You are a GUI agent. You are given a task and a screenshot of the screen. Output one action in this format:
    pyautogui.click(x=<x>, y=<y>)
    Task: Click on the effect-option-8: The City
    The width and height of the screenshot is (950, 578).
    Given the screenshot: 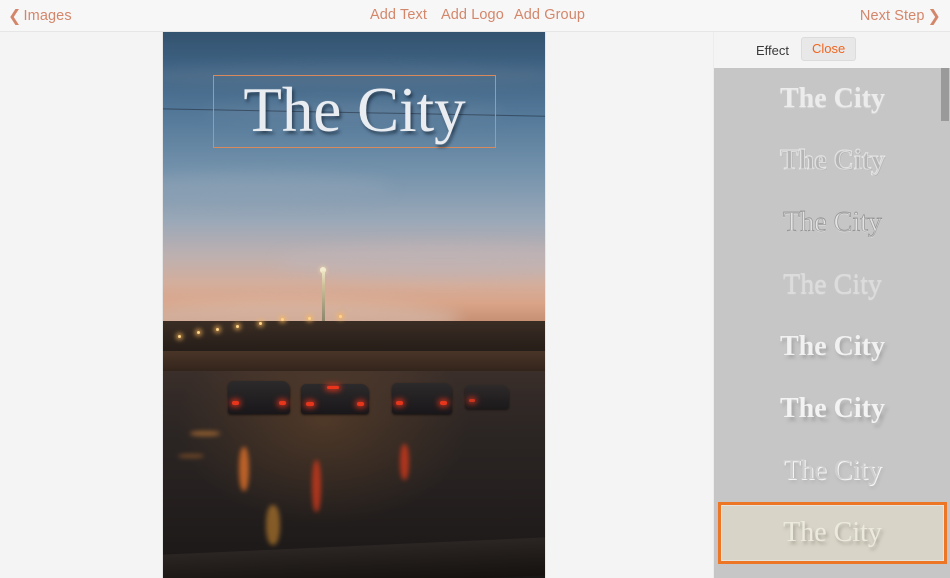 What is the action you would take?
    pyautogui.click(x=832, y=533)
    